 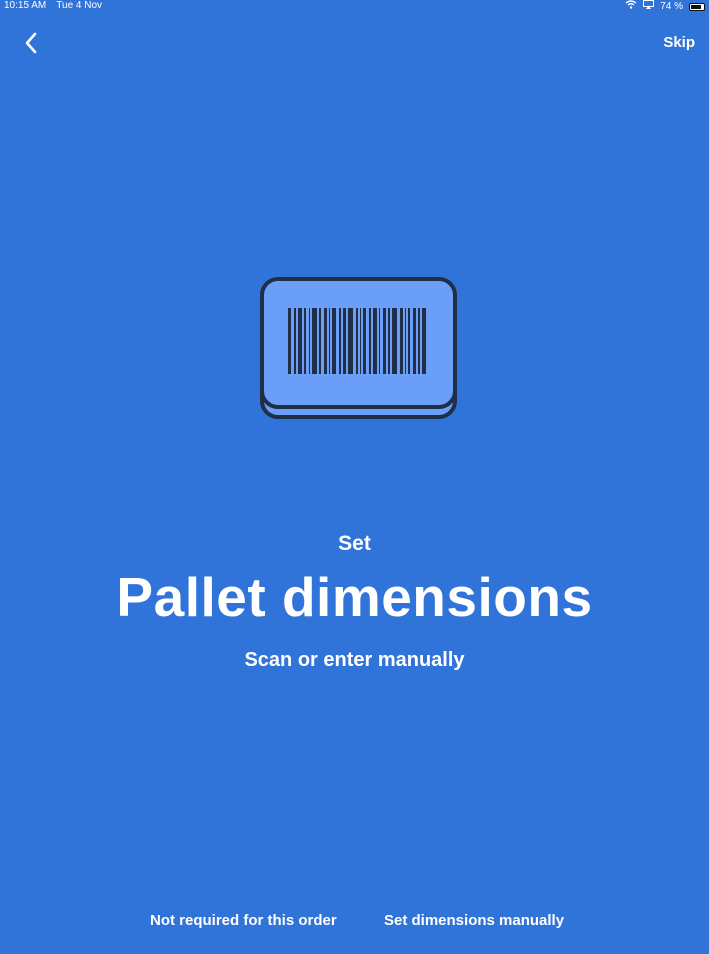 I want to click on page-title: Pallet dimensions, so click(x=354, y=597).